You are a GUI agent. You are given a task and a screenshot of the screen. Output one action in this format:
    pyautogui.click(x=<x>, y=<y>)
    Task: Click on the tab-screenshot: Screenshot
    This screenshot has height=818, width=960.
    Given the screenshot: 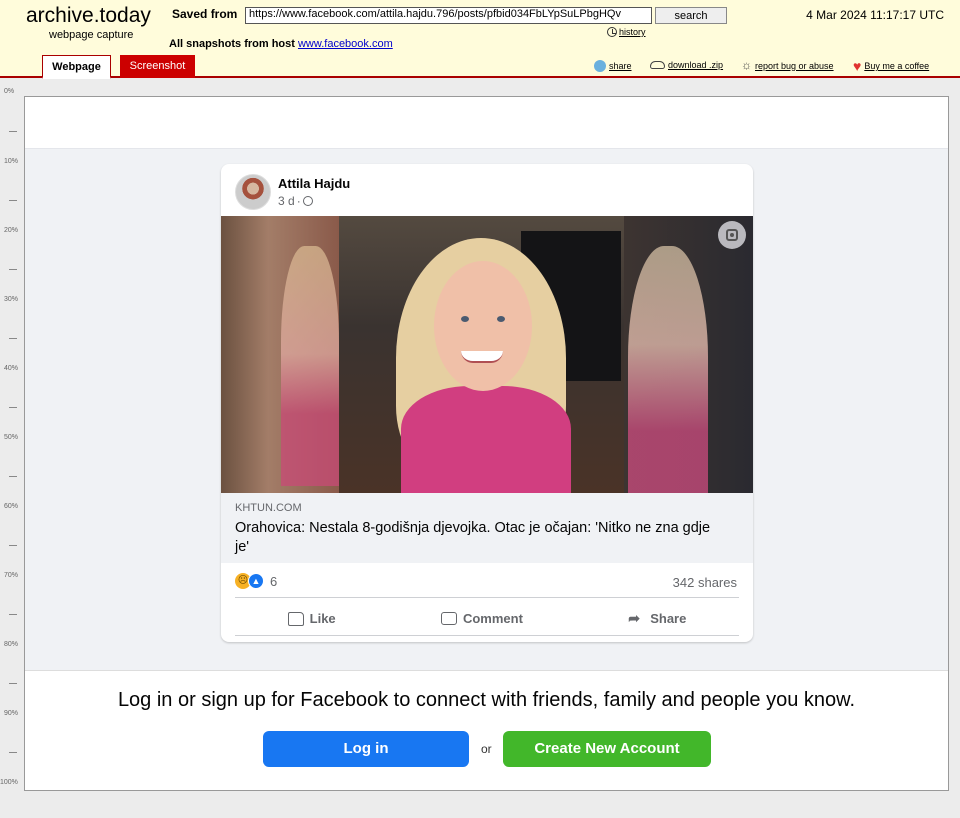 What is the action you would take?
    pyautogui.click(x=157, y=66)
    